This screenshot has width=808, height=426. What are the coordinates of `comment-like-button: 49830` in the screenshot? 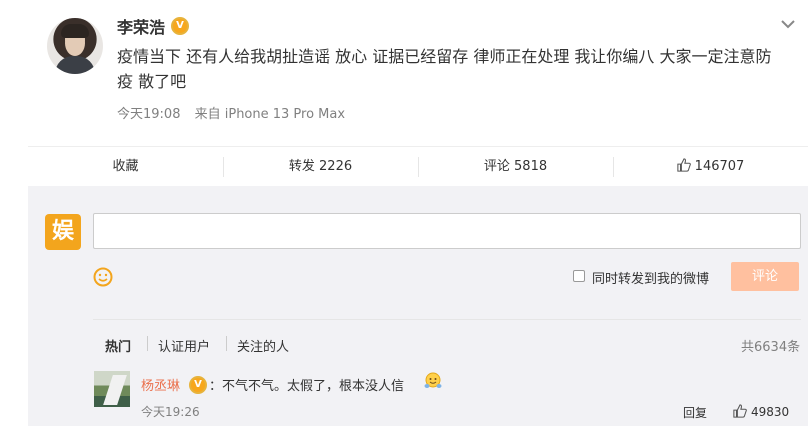 It's located at (761, 411).